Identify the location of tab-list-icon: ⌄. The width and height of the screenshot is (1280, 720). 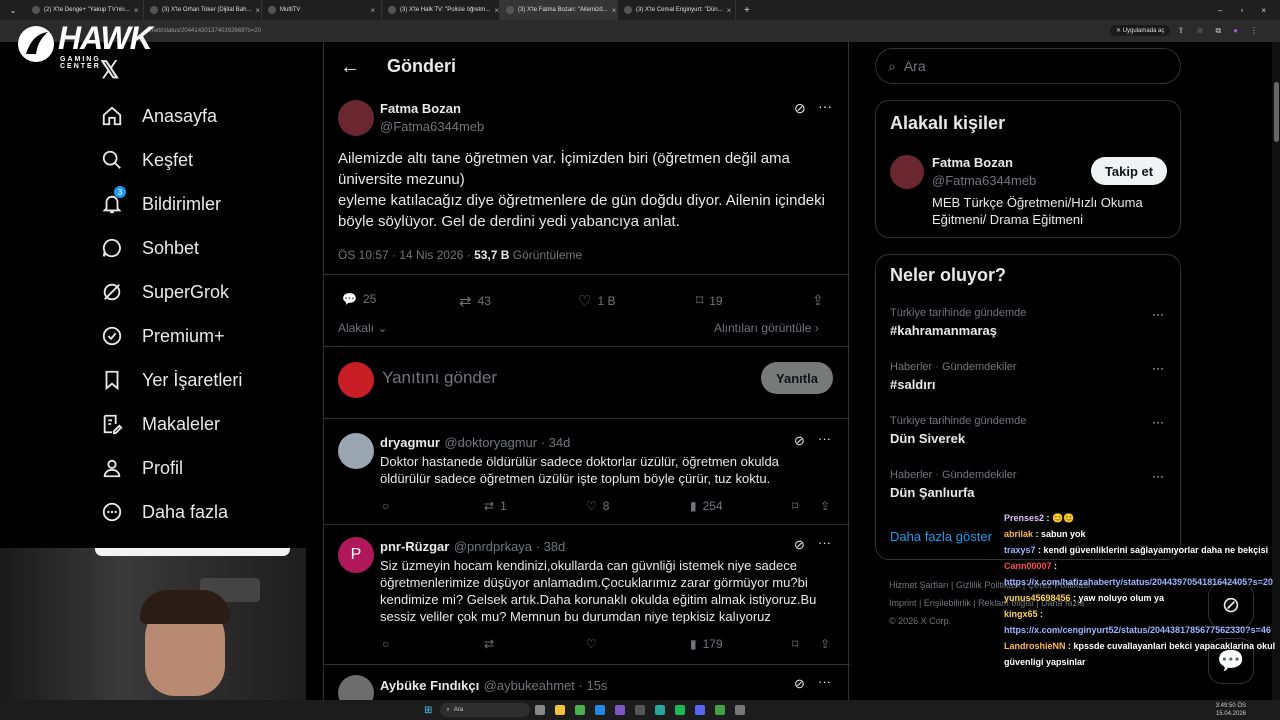
(13, 10).